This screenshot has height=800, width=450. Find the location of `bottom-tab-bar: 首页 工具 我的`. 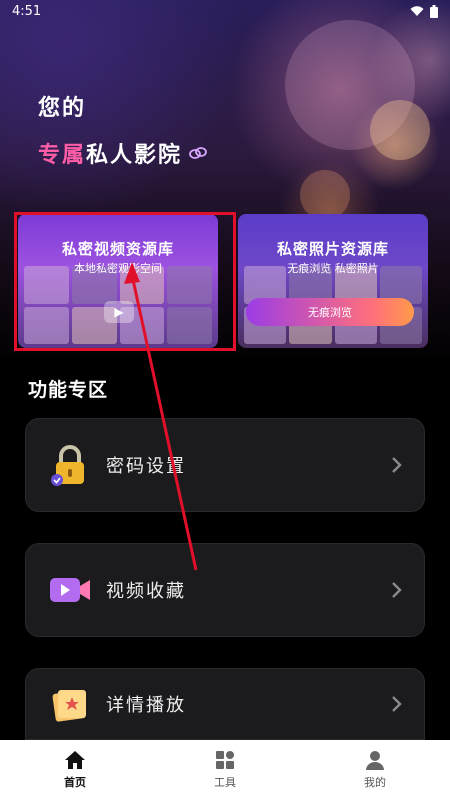

bottom-tab-bar: 首页 工具 我的 is located at coordinates (225, 770).